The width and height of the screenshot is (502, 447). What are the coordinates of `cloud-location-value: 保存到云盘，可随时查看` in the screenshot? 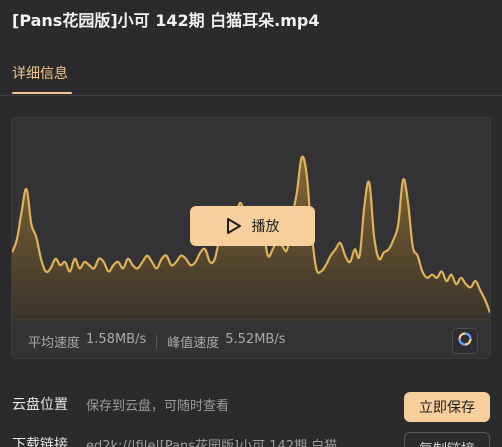 It's located at (158, 406).